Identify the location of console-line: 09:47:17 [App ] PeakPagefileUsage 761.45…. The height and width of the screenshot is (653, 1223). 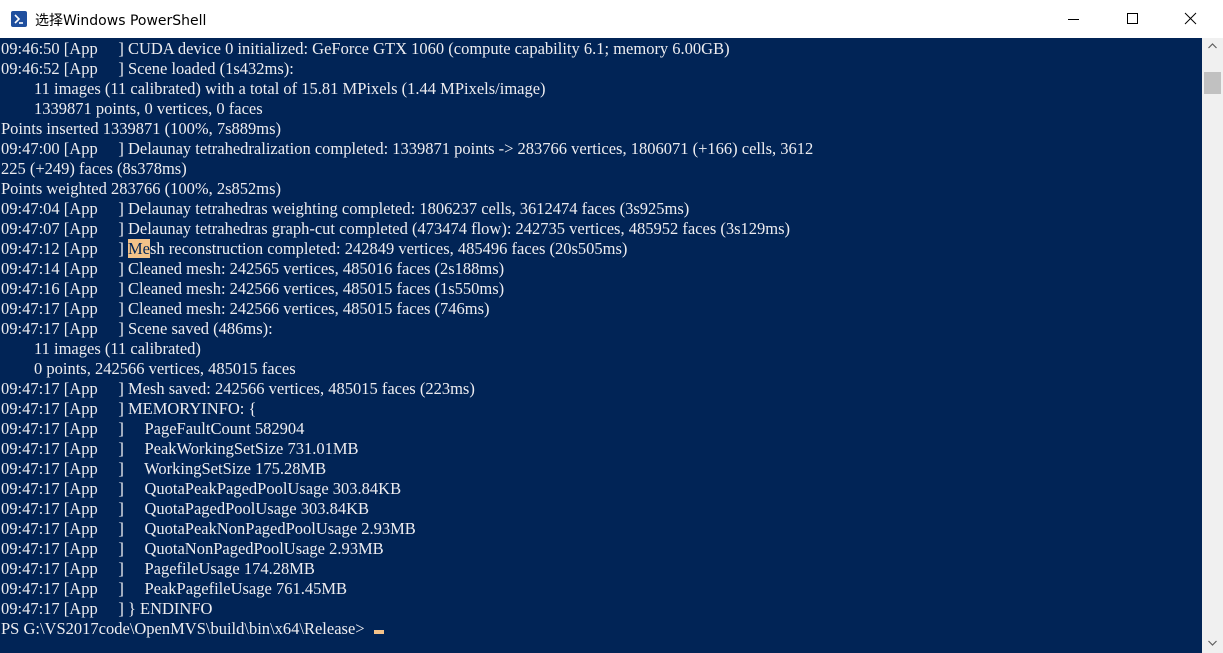
(174, 588).